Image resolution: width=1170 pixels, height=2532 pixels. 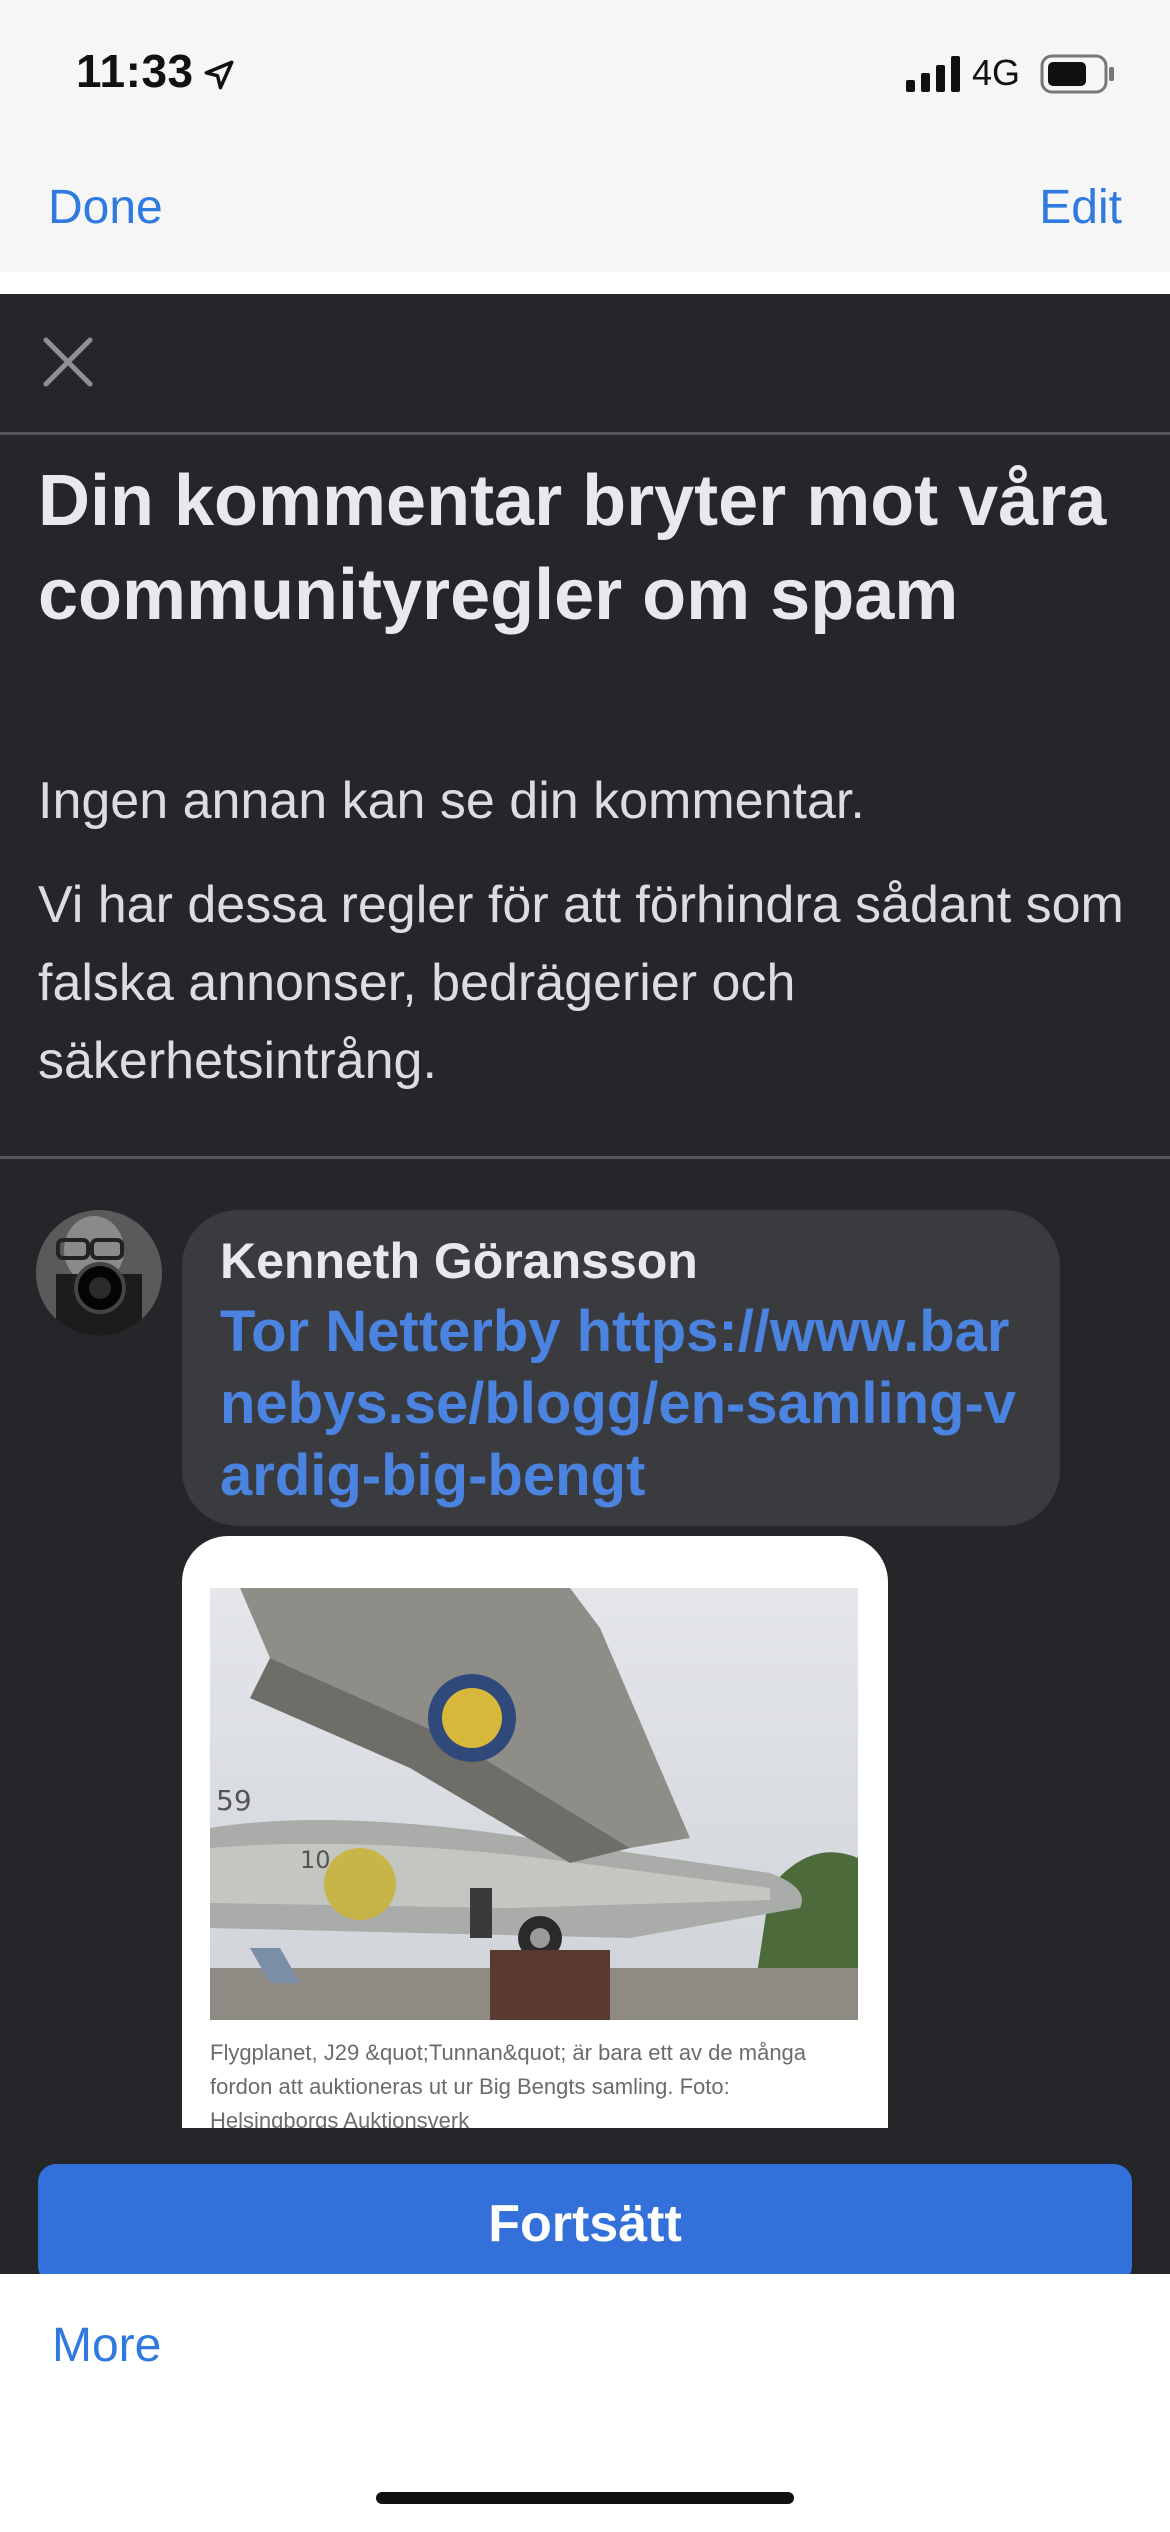 What do you see at coordinates (585, 2498) in the screenshot?
I see `home-indicator` at bounding box center [585, 2498].